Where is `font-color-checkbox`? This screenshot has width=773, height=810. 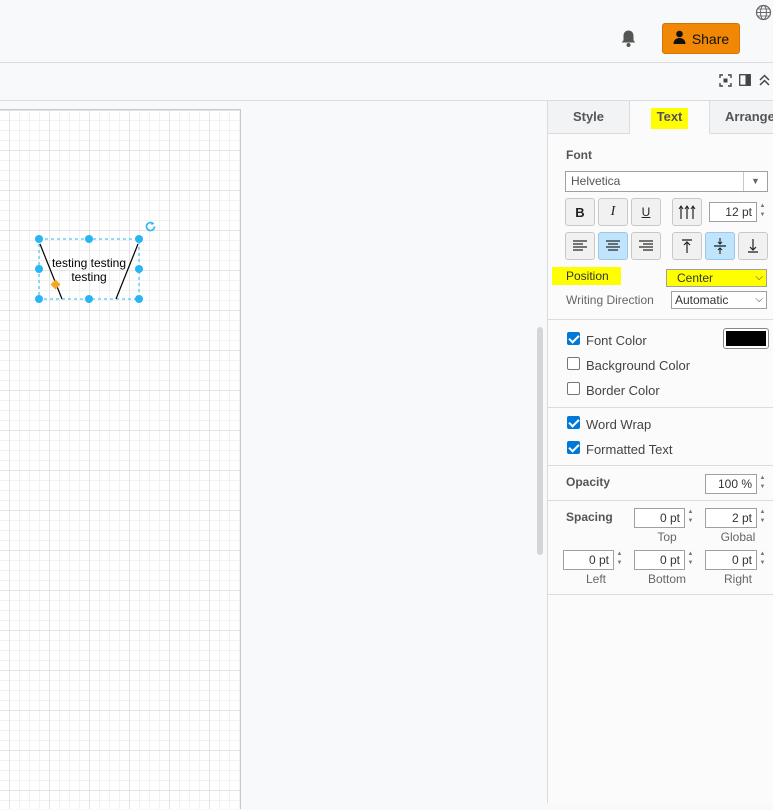
font-color-checkbox is located at coordinates (573, 338).